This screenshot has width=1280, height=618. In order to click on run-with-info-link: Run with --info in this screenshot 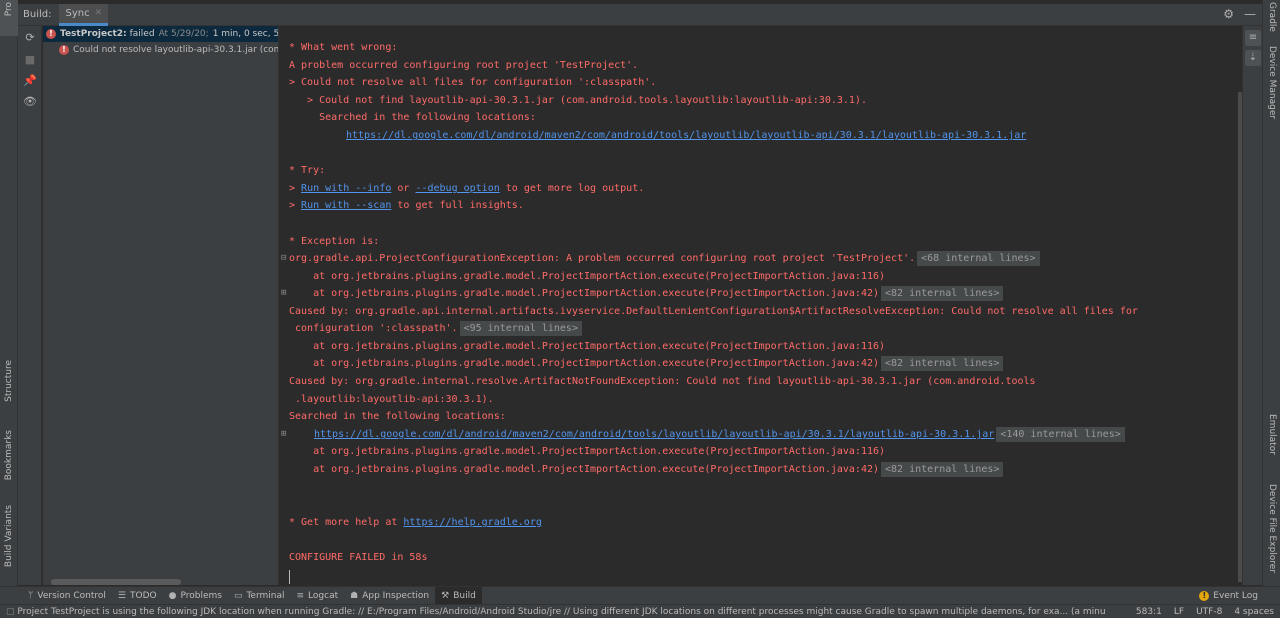, I will do `click(346, 188)`.